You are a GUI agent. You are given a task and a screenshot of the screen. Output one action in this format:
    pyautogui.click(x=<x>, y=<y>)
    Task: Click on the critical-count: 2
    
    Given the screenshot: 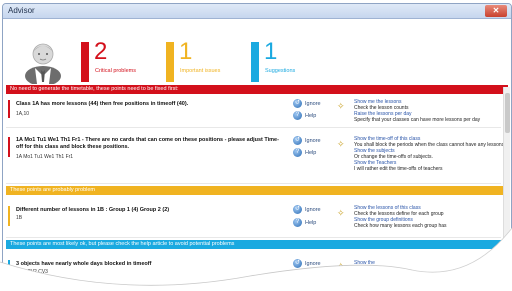 What is the action you would take?
    pyautogui.click(x=101, y=51)
    